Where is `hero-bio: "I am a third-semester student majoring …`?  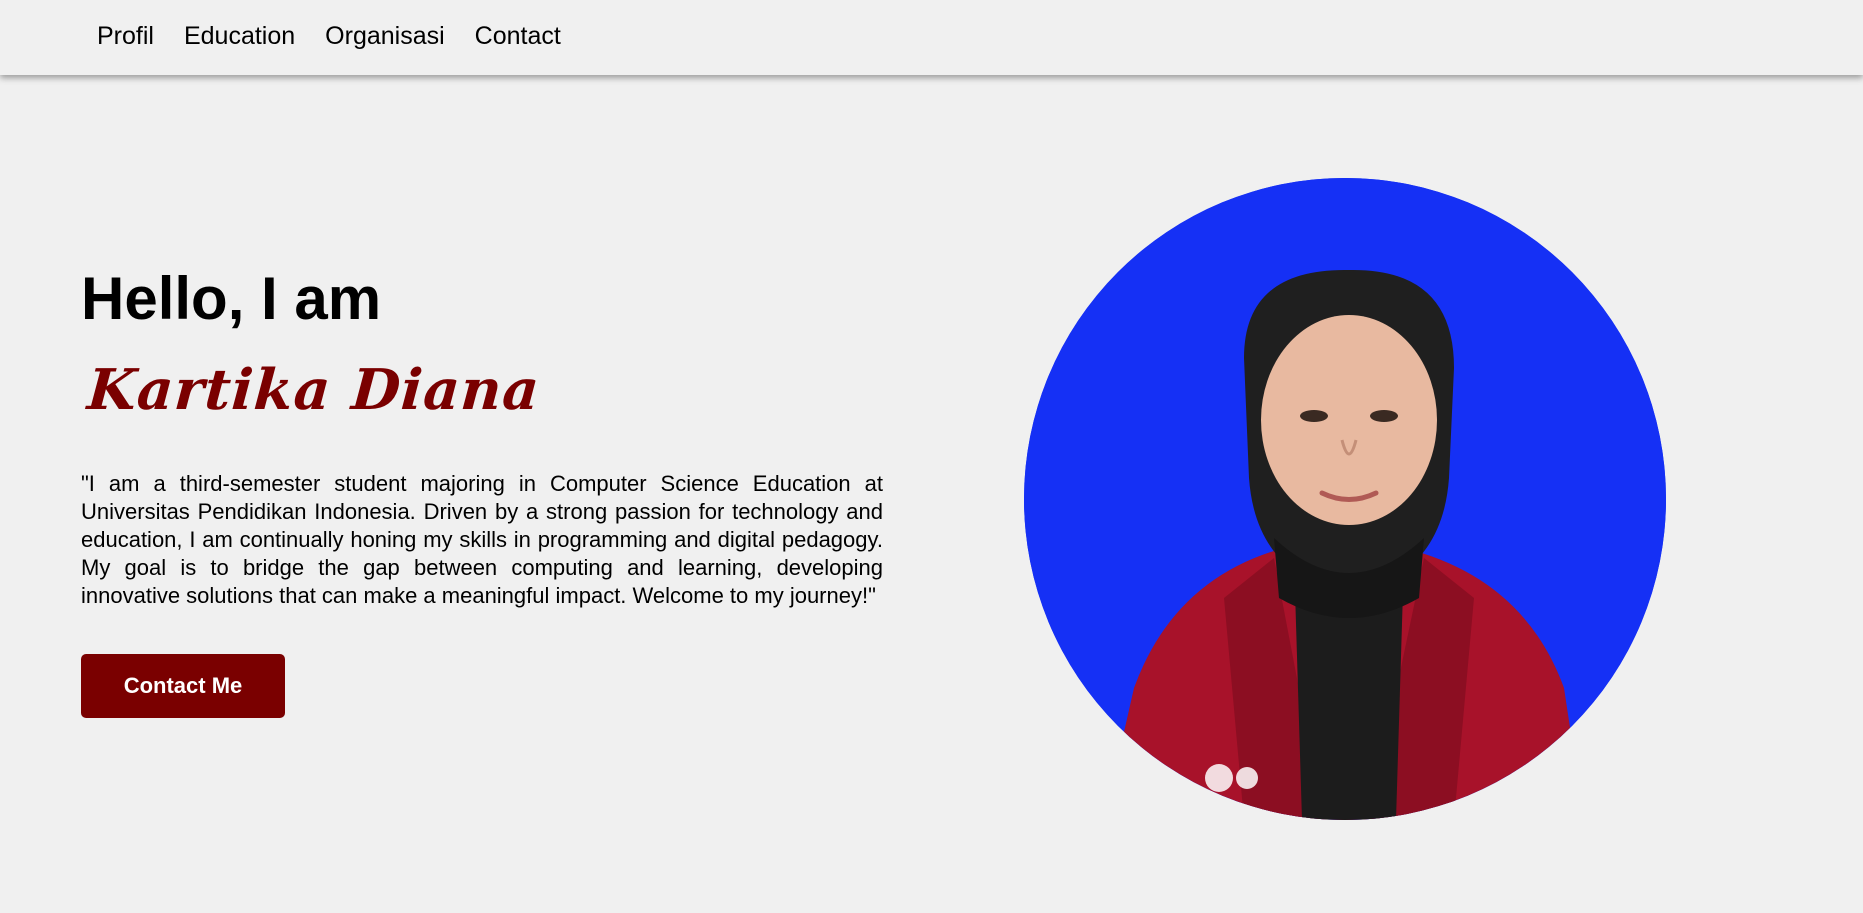 hero-bio: "I am a third-semester student majoring … is located at coordinates (482, 539).